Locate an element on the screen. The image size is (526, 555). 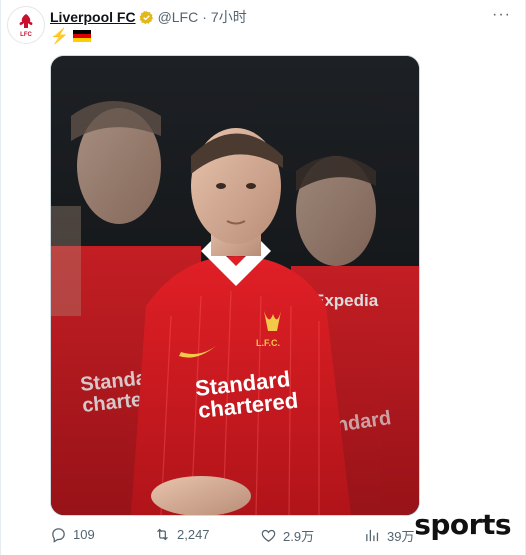
views-count: 39万 is located at coordinates (401, 536).